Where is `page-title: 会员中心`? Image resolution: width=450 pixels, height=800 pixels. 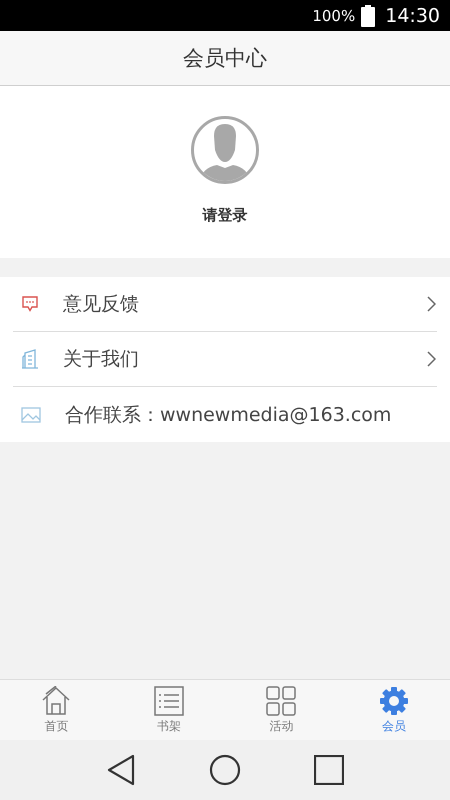 page-title: 会员中心 is located at coordinates (225, 58).